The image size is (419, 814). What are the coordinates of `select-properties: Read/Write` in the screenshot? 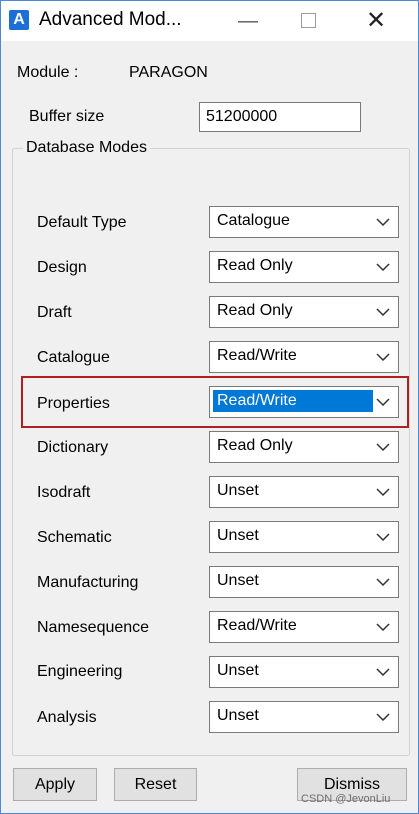 It's located at (304, 402).